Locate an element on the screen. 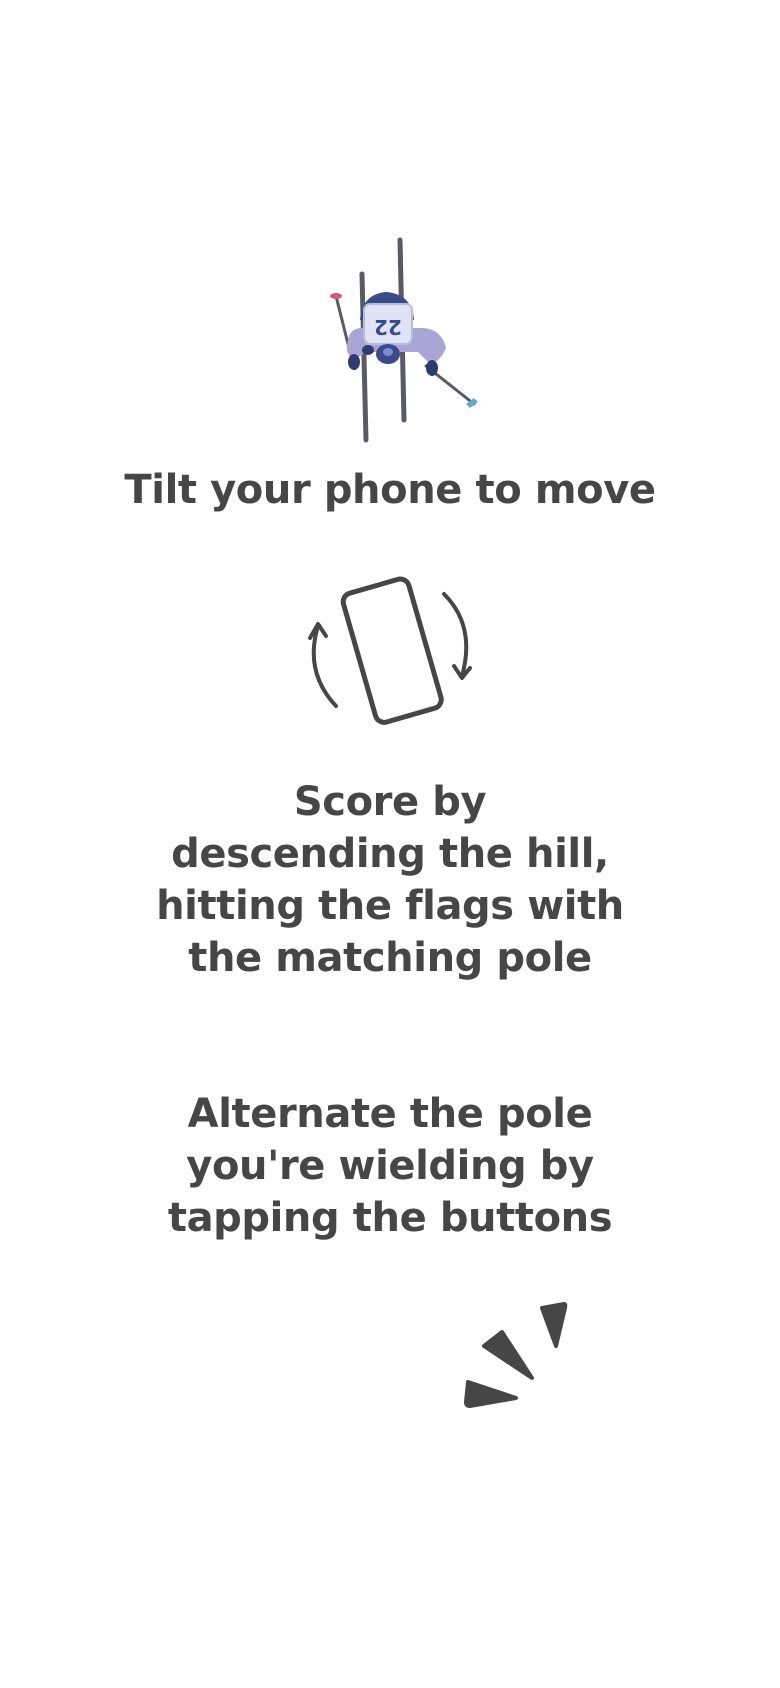  bib-number: 22 is located at coordinates (388, 327).